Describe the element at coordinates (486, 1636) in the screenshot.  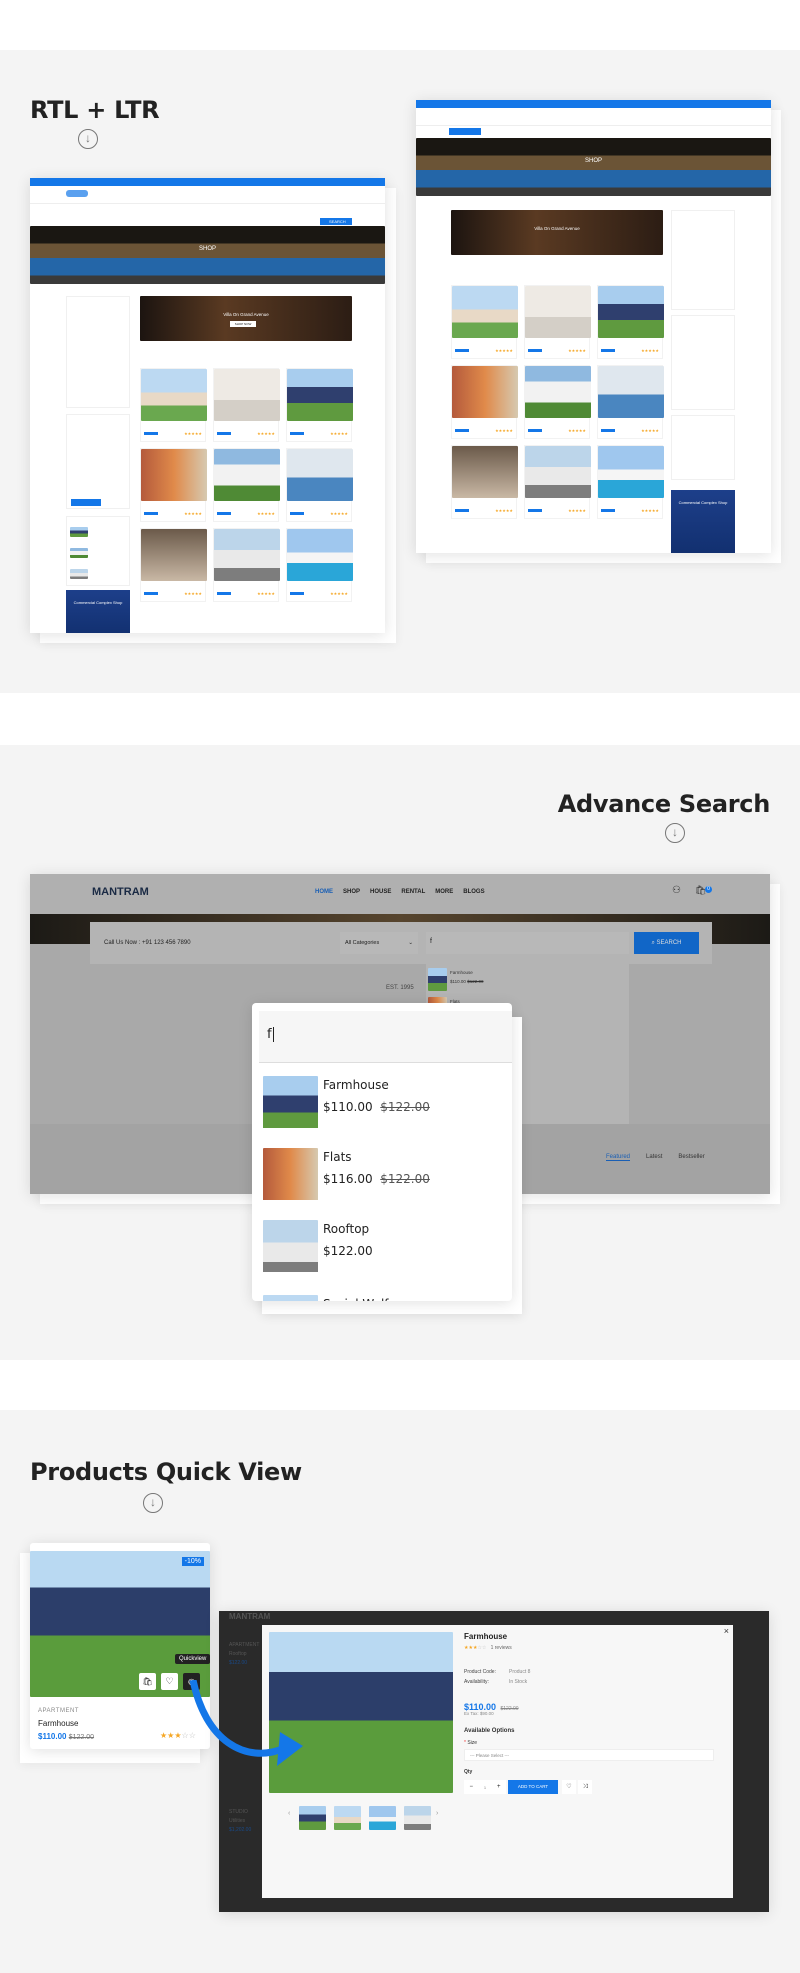
I see `product-title: Farmhouse` at that location.